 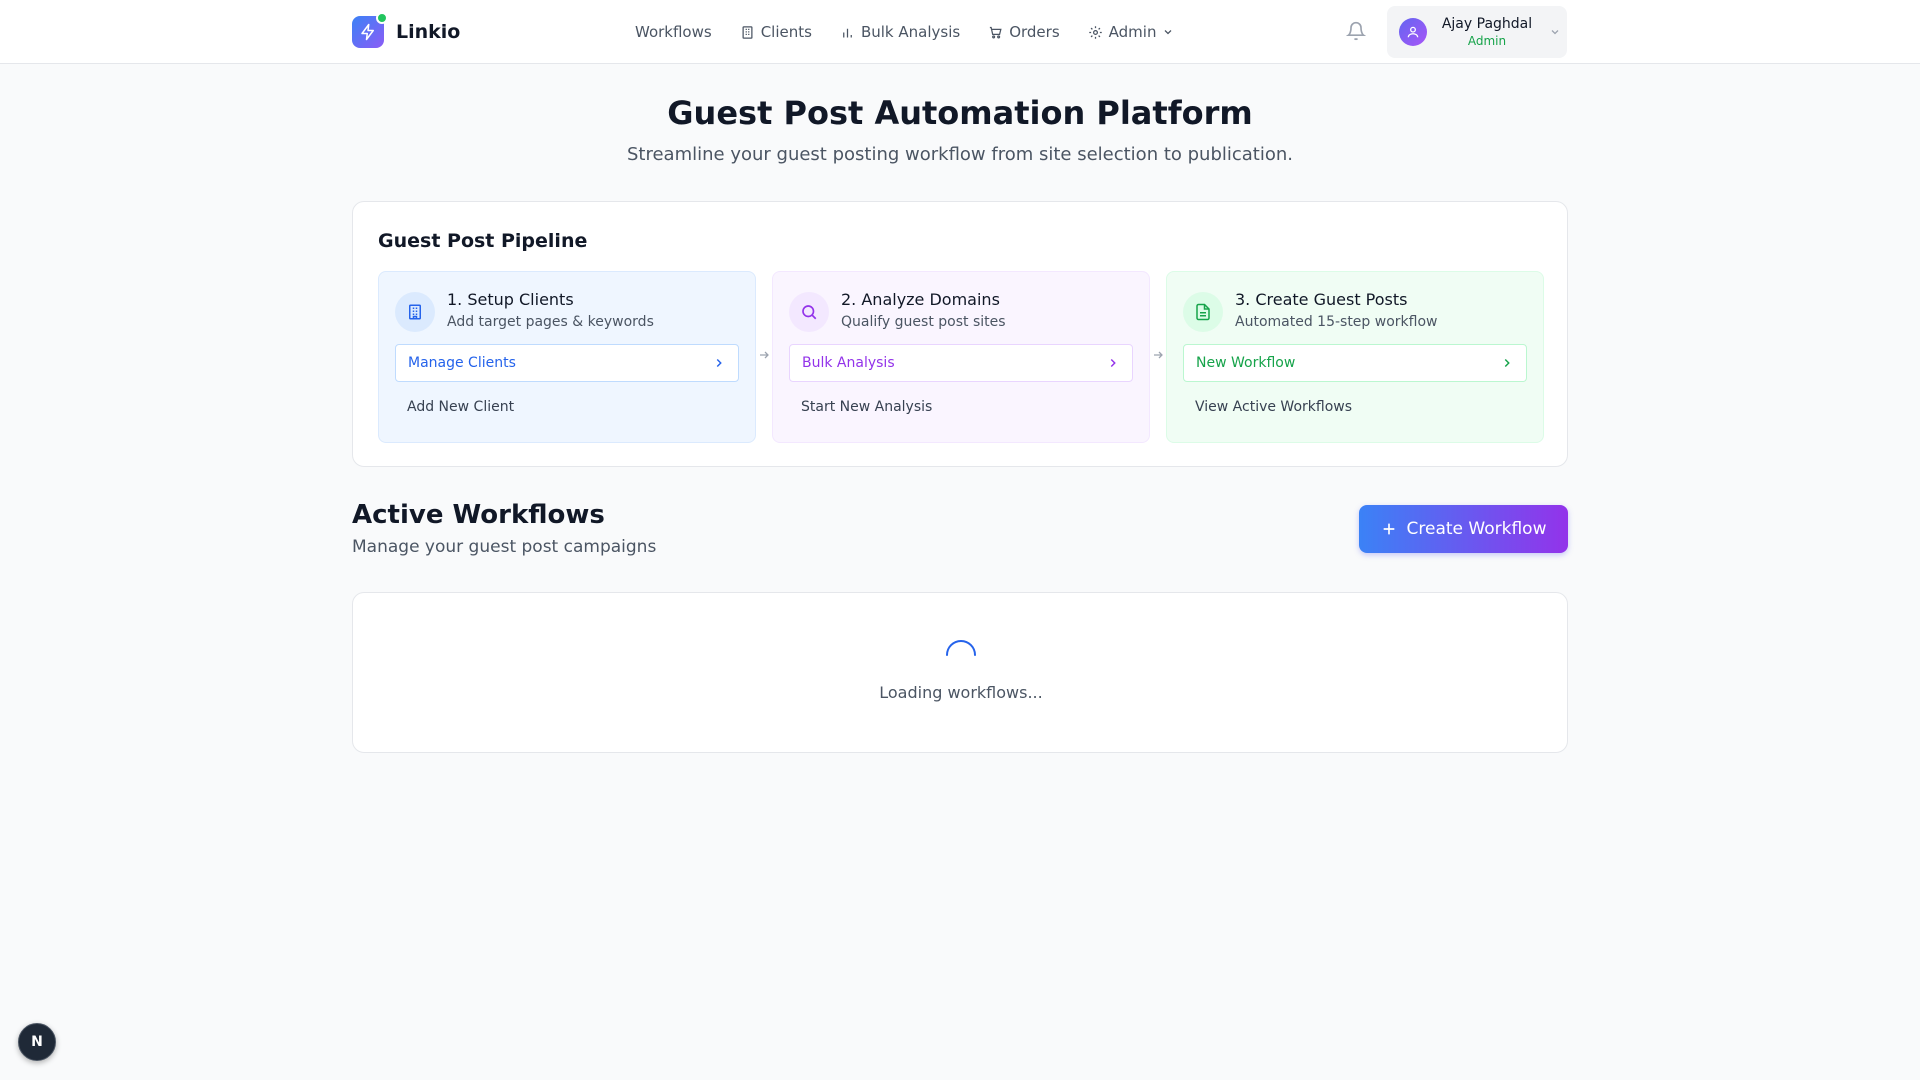 I want to click on lightning-bolt-icon, so click(x=370, y=30).